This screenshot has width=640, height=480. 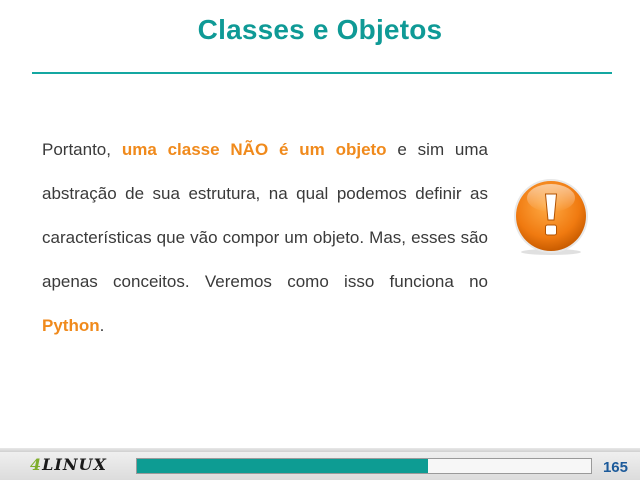 I want to click on brand-logo-linux: LINUX, so click(x=74, y=464).